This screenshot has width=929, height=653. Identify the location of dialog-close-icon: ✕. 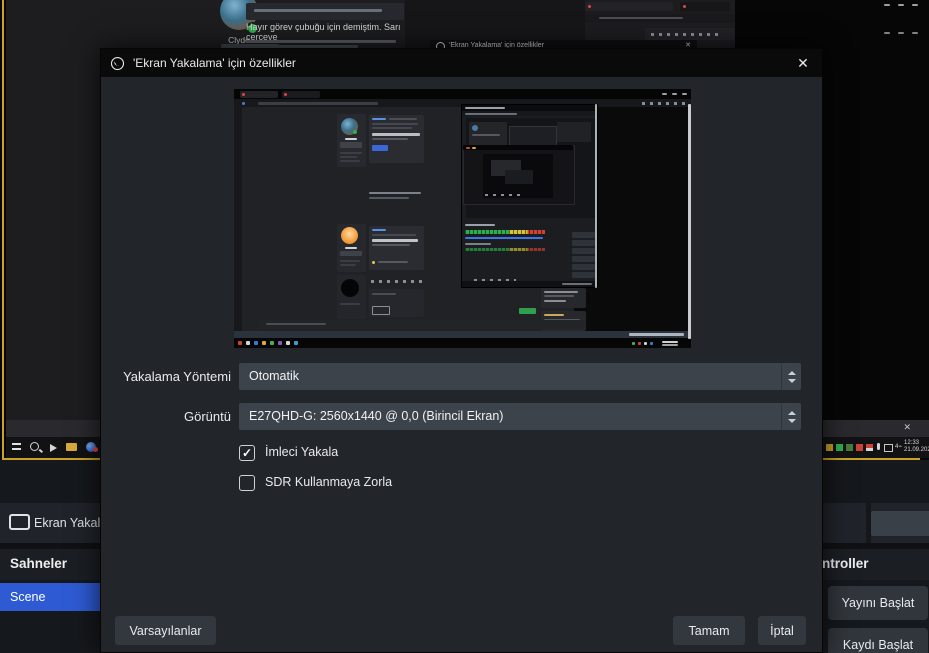
(803, 63).